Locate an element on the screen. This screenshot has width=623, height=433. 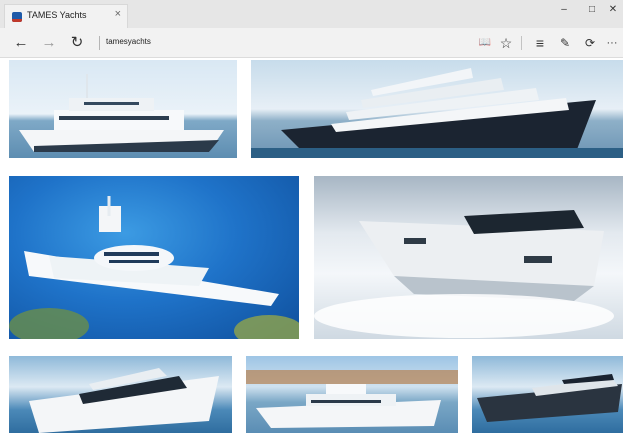
share-icon: ⟳ is located at coordinates (590, 43).